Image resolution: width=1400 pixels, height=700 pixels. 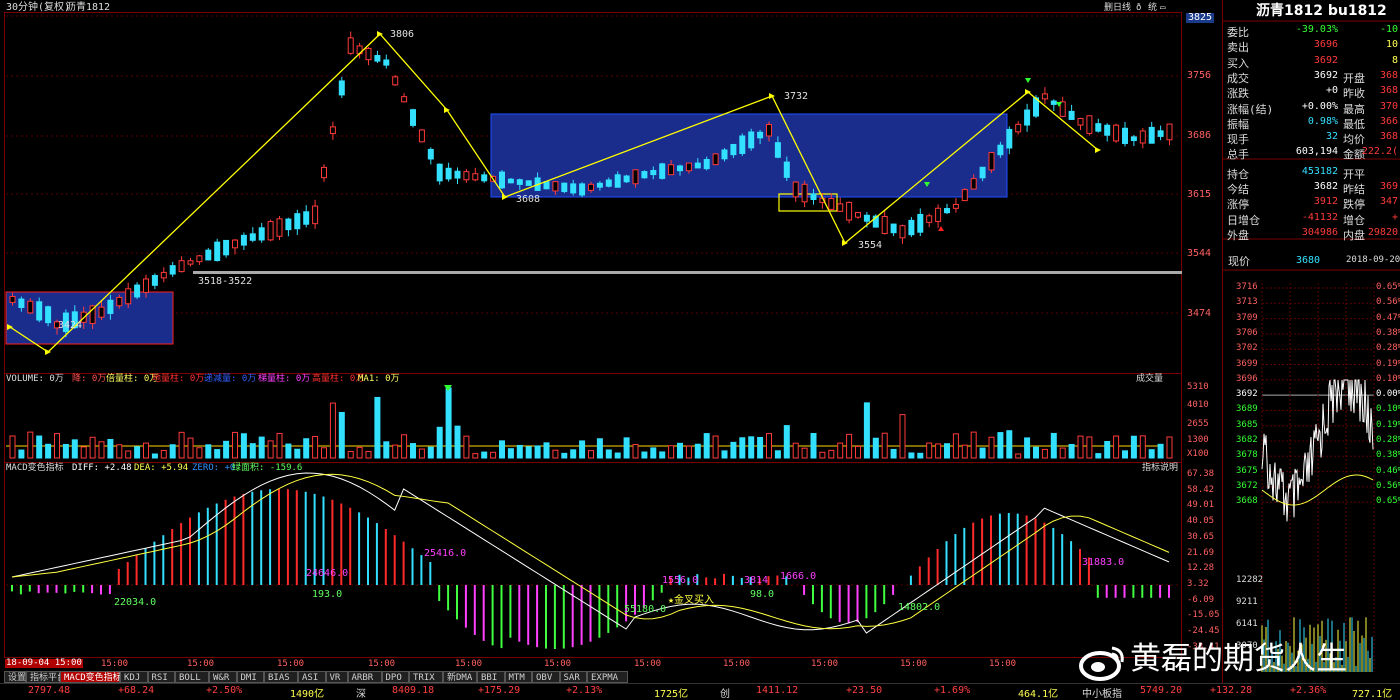 What do you see at coordinates (491, 677) in the screenshot?
I see `indicator-tab: BBI` at bounding box center [491, 677].